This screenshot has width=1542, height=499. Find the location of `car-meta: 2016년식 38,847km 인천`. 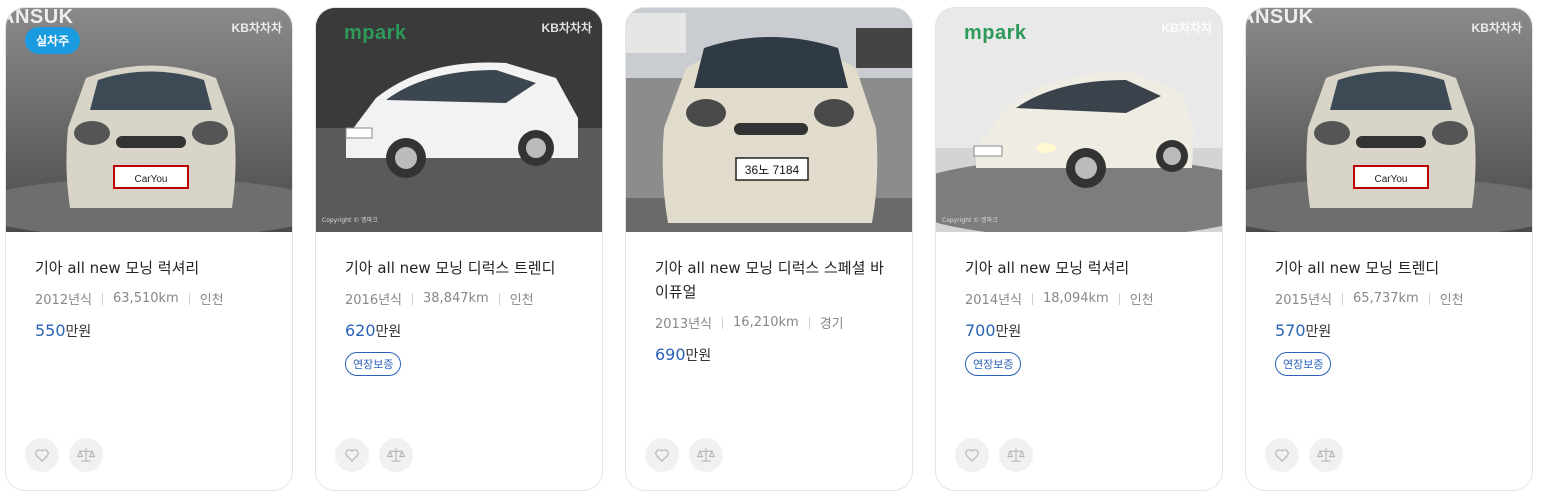

car-meta: 2016년식 38,847km 인천 is located at coordinates (465, 298).